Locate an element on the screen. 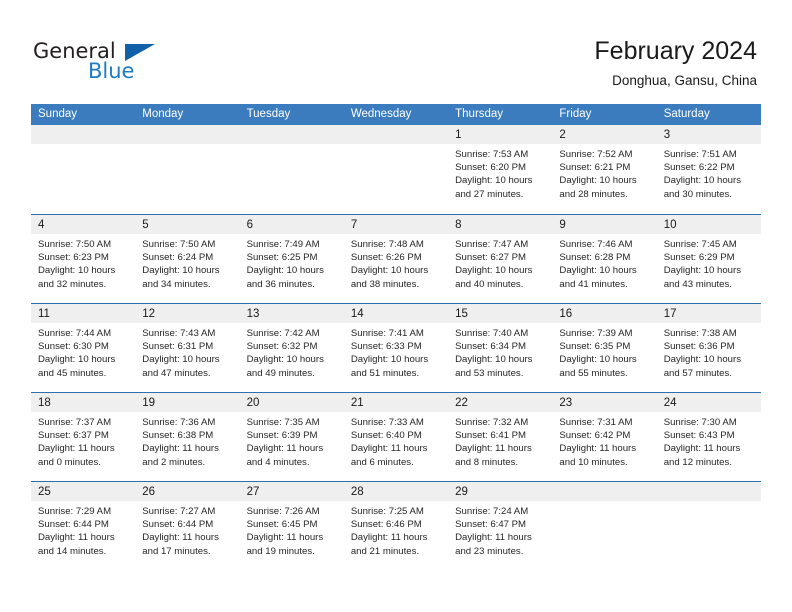 The width and height of the screenshot is (792, 612). day-detail-line: Sunset: 6:24 PM is located at coordinates (178, 258).